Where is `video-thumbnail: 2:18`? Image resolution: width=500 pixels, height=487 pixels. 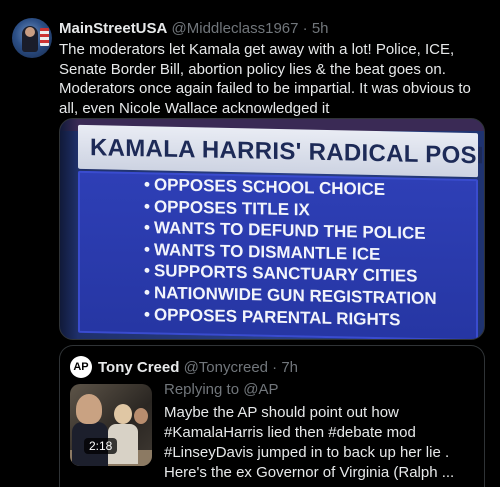
video-thumbnail: 2:18 is located at coordinates (111, 425).